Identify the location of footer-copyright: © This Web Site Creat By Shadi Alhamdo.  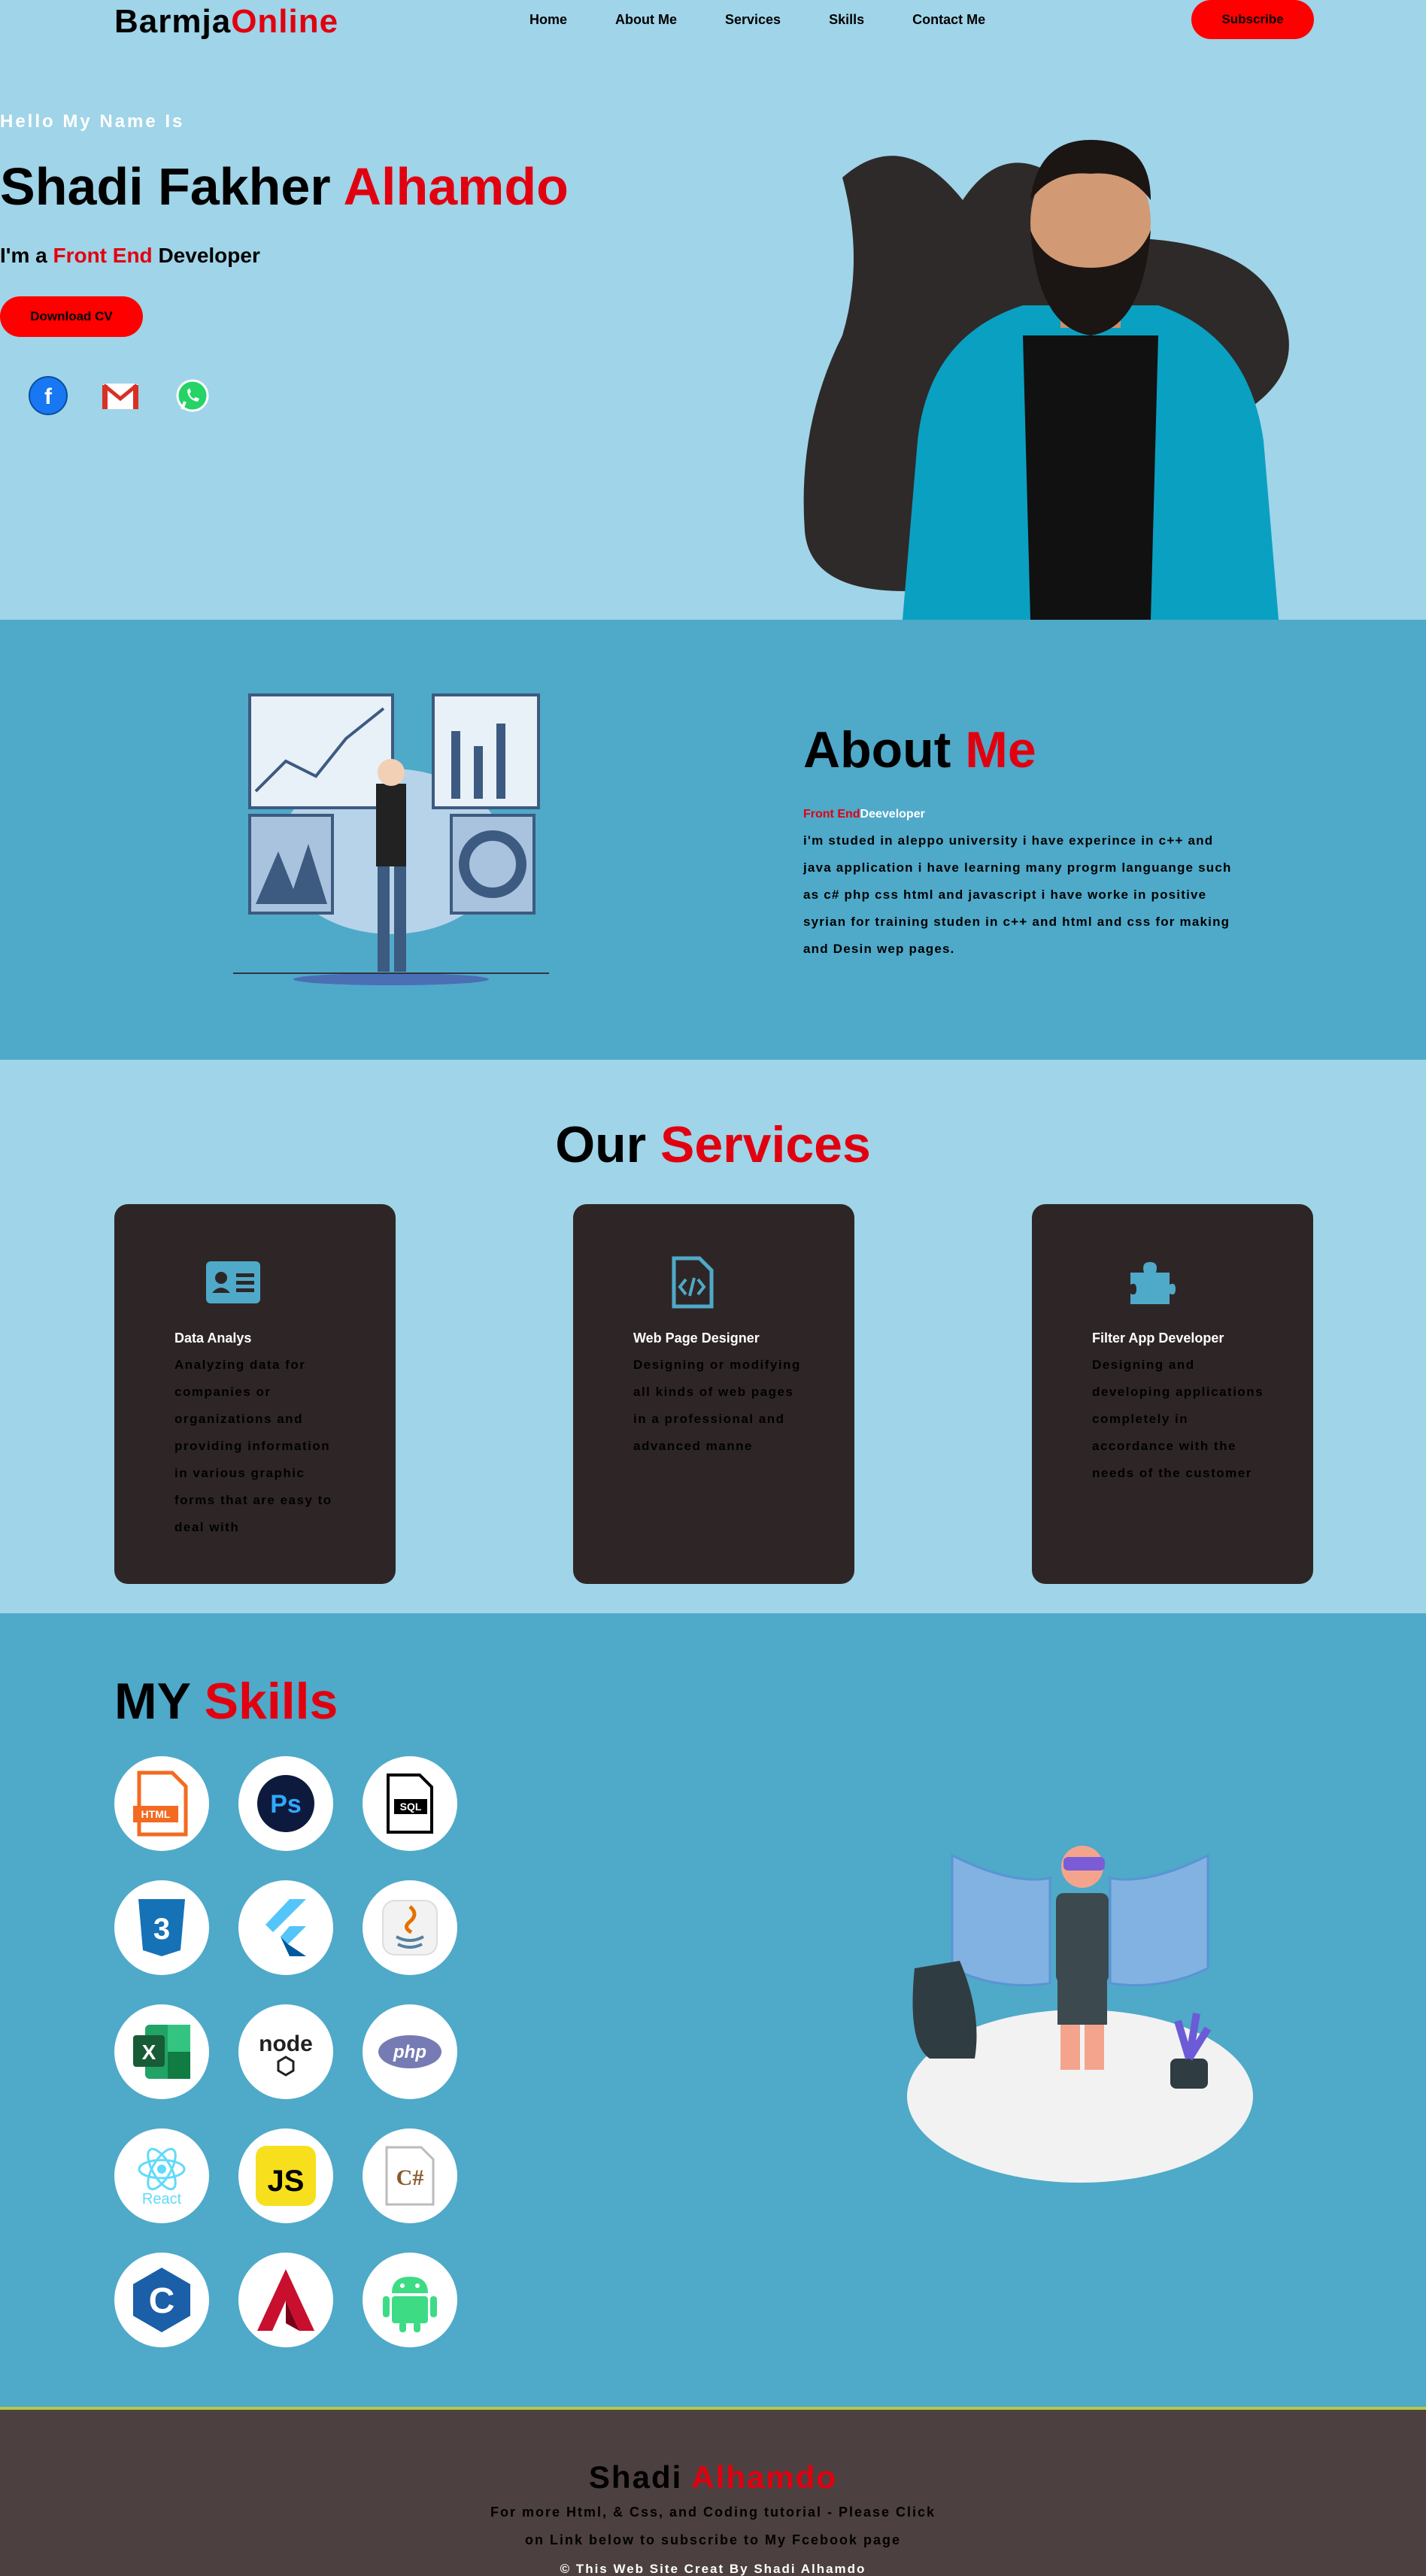
(713, 2569).